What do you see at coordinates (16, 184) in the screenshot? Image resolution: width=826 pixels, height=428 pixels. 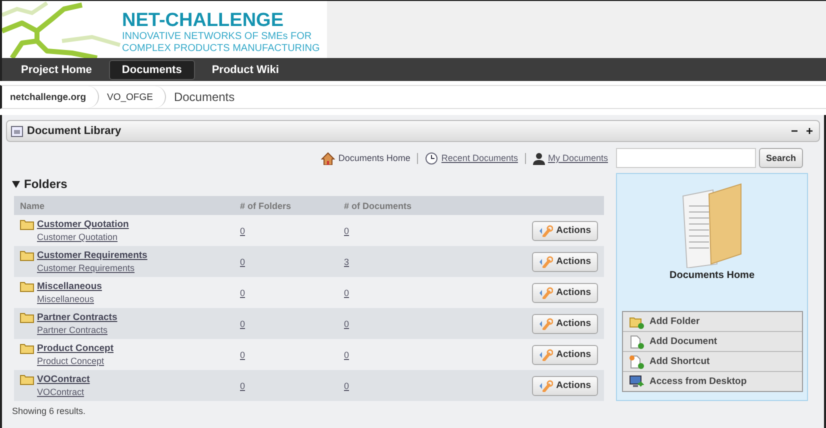 I see `expand-arrow-icon` at bounding box center [16, 184].